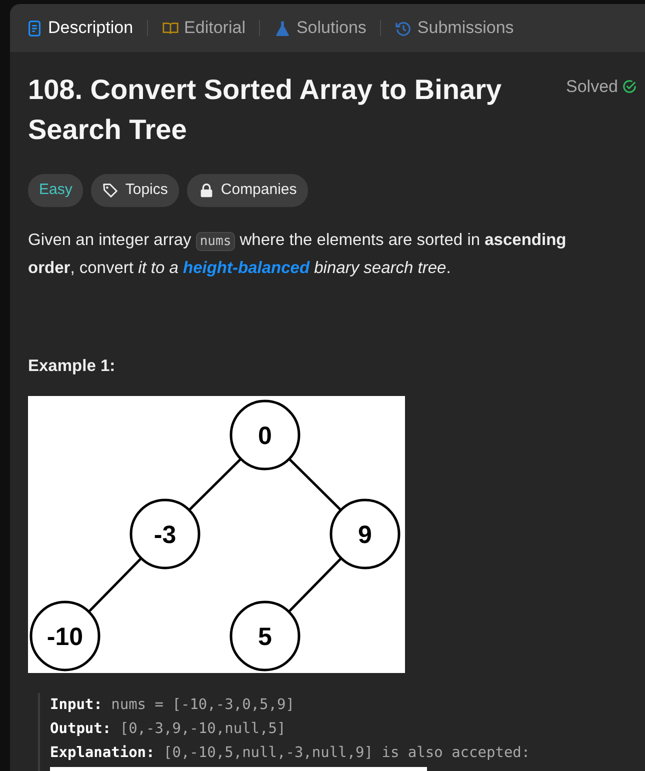 Image resolution: width=645 pixels, height=771 pixels. What do you see at coordinates (56, 190) in the screenshot?
I see `difficulty-tag: Easy` at bounding box center [56, 190].